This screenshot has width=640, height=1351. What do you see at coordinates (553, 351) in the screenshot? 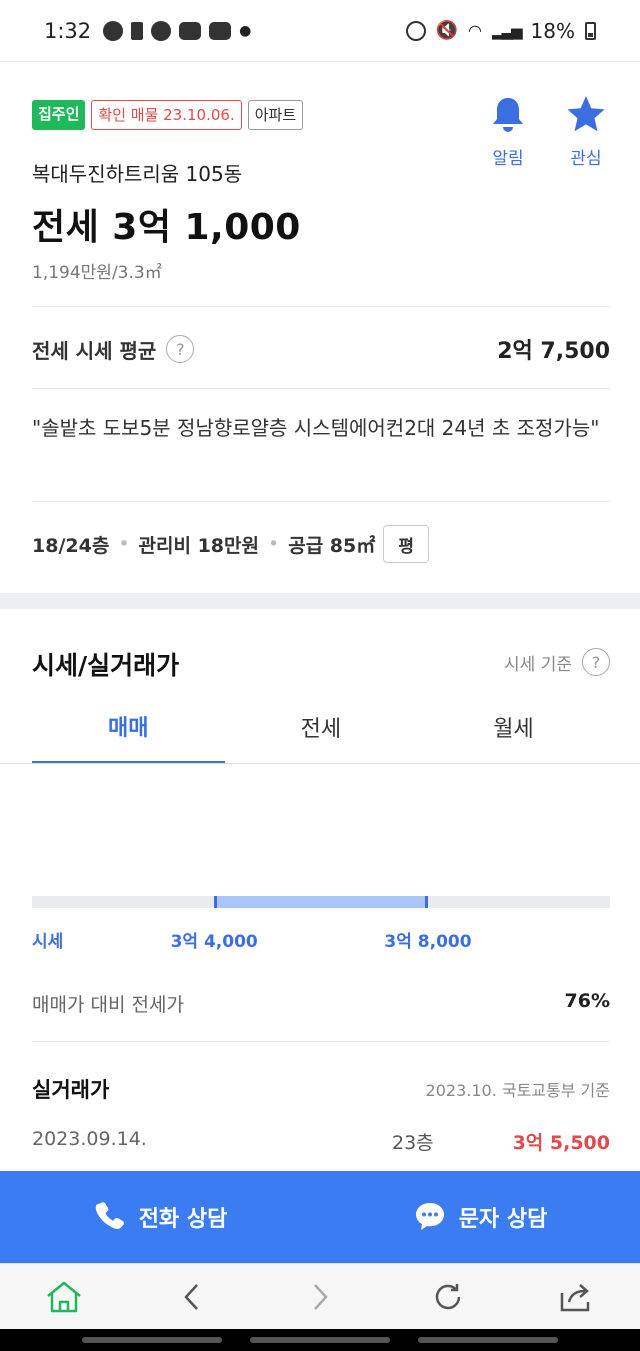
I see `average-price-value: 2억 7,500` at bounding box center [553, 351].